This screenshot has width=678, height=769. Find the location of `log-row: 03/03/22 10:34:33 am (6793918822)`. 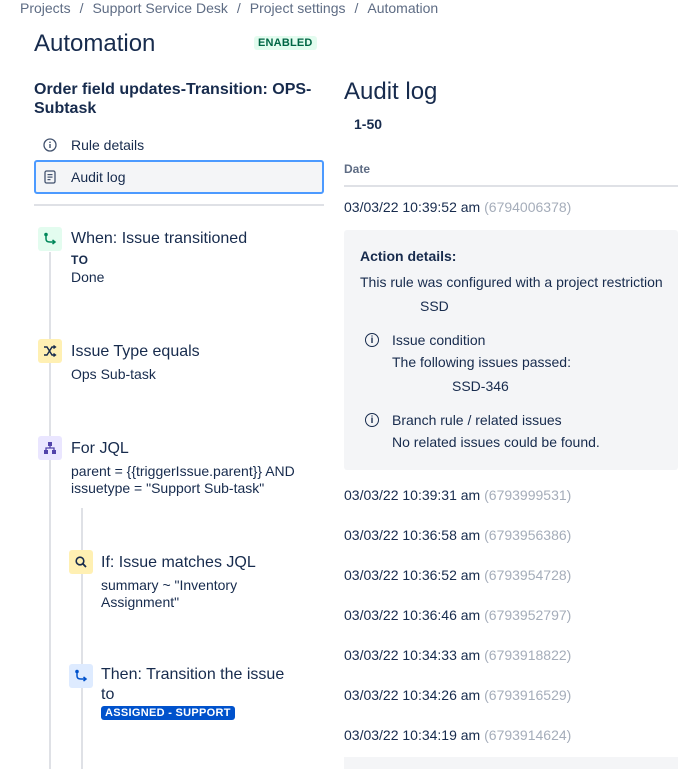

log-row: 03/03/22 10:34:33 am (6793918822) is located at coordinates (457, 655).